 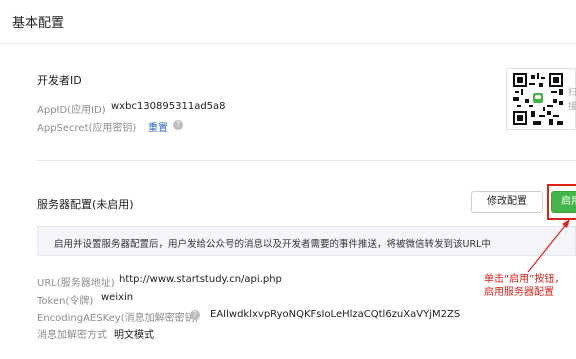 I want to click on qr-code-panel: 扫 接, so click(x=541, y=99).